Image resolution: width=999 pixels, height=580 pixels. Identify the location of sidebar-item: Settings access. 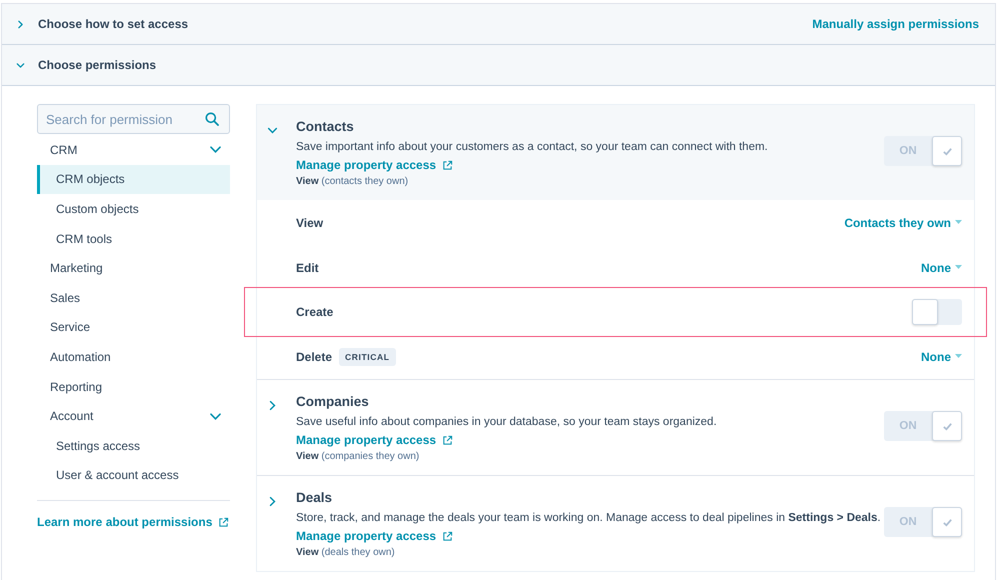
(133, 445).